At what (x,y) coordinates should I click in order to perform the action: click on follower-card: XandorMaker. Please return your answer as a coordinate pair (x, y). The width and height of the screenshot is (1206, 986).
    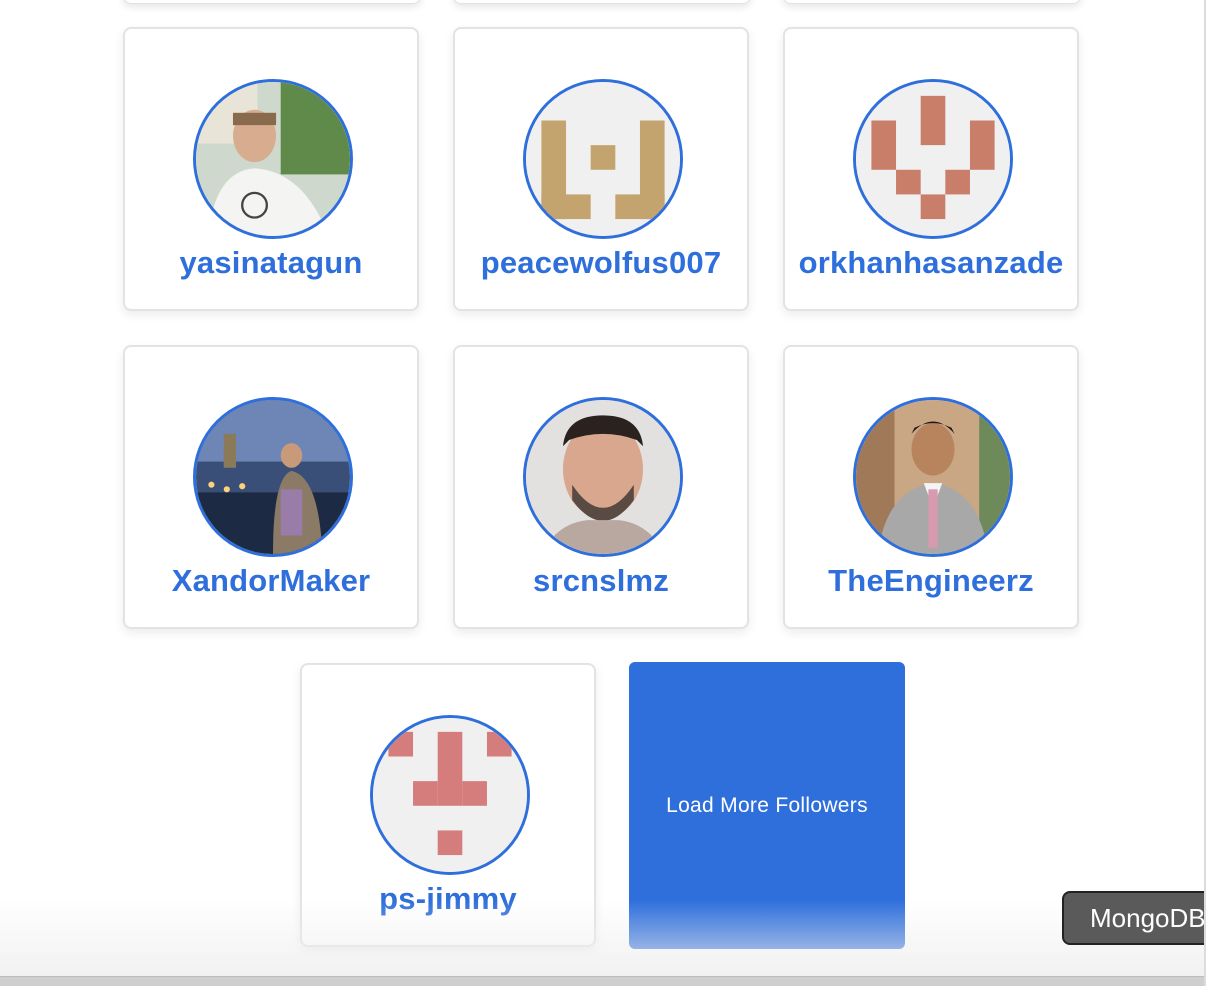
    Looking at the image, I should click on (271, 487).